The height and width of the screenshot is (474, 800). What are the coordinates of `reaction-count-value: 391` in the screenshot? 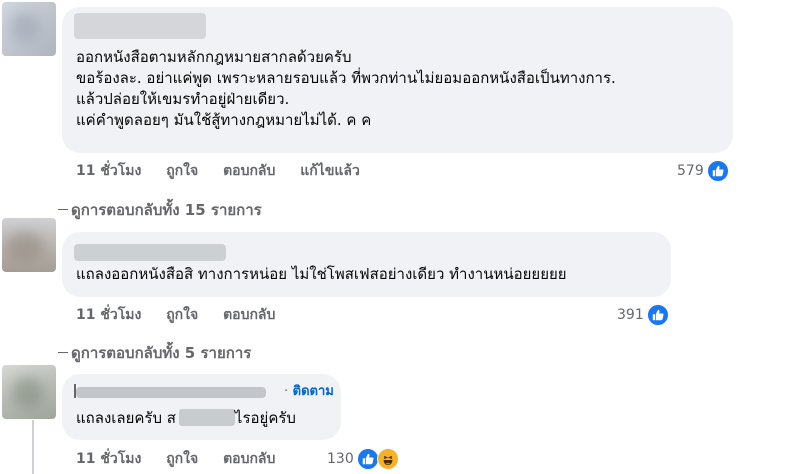 It's located at (630, 315).